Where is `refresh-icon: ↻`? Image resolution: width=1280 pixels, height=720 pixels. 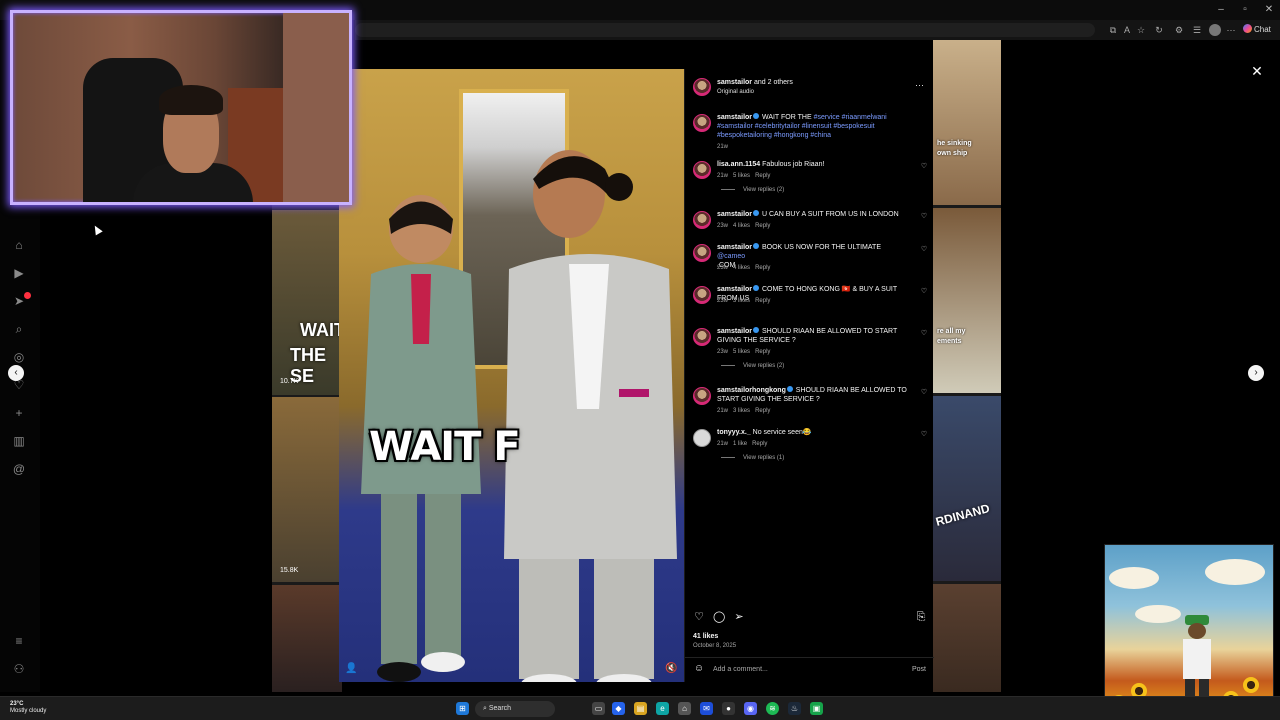
refresh-icon: ↻ is located at coordinates (1159, 30).